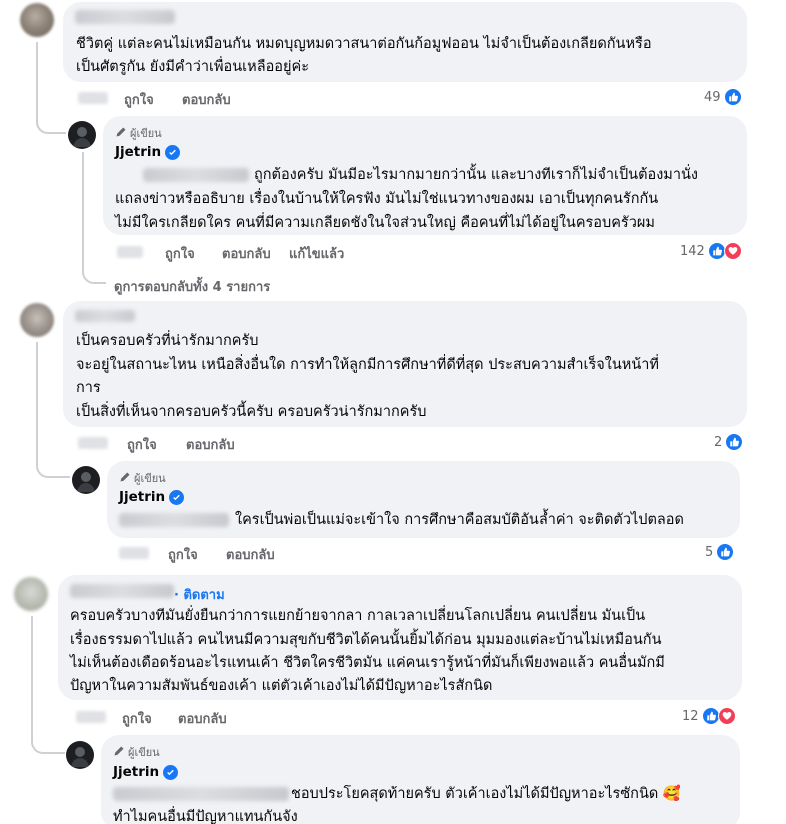  Describe the element at coordinates (718, 442) in the screenshot. I see `reaction-count: 2` at that location.